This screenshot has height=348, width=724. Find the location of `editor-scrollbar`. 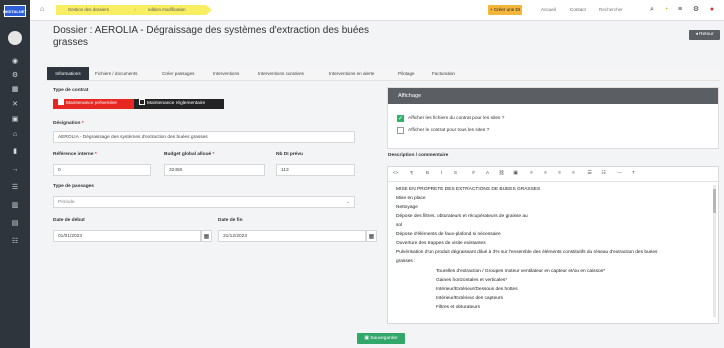

editor-scrollbar is located at coordinates (714, 251).